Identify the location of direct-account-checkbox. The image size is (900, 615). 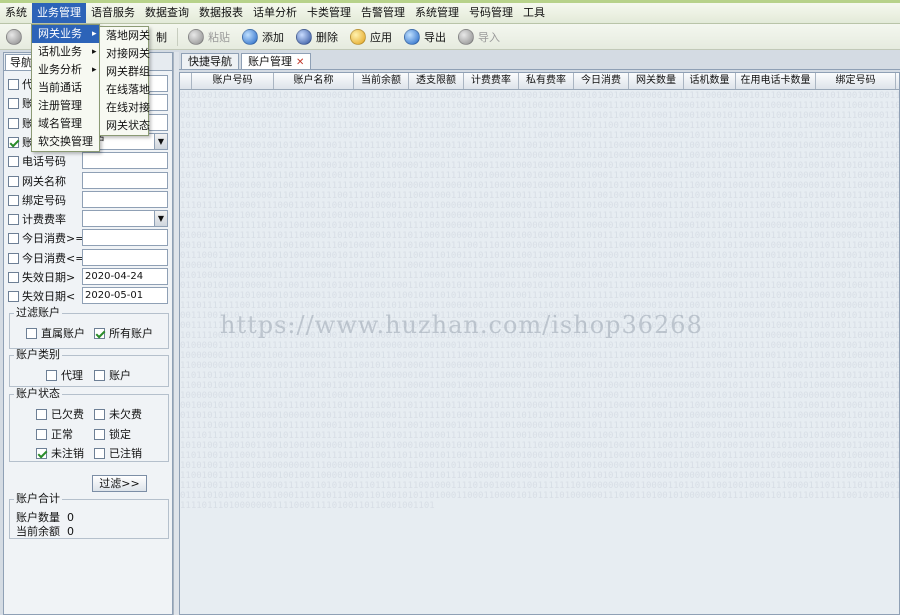
(31, 333).